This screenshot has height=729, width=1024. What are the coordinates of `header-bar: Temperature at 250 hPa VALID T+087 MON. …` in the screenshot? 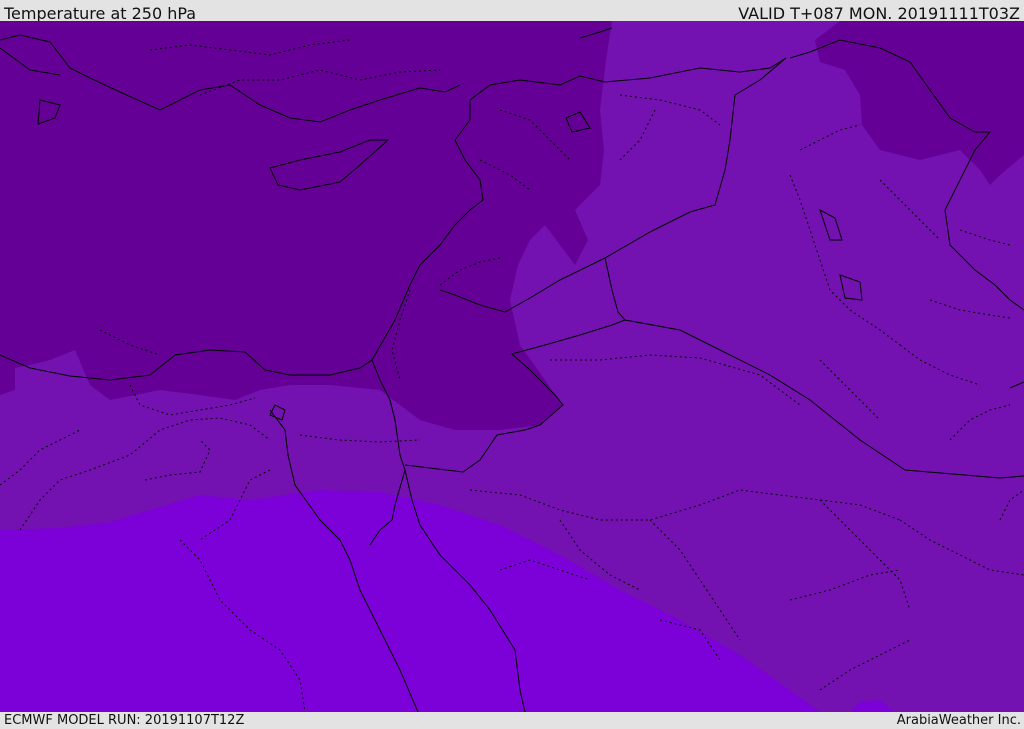 It's located at (512, 11).